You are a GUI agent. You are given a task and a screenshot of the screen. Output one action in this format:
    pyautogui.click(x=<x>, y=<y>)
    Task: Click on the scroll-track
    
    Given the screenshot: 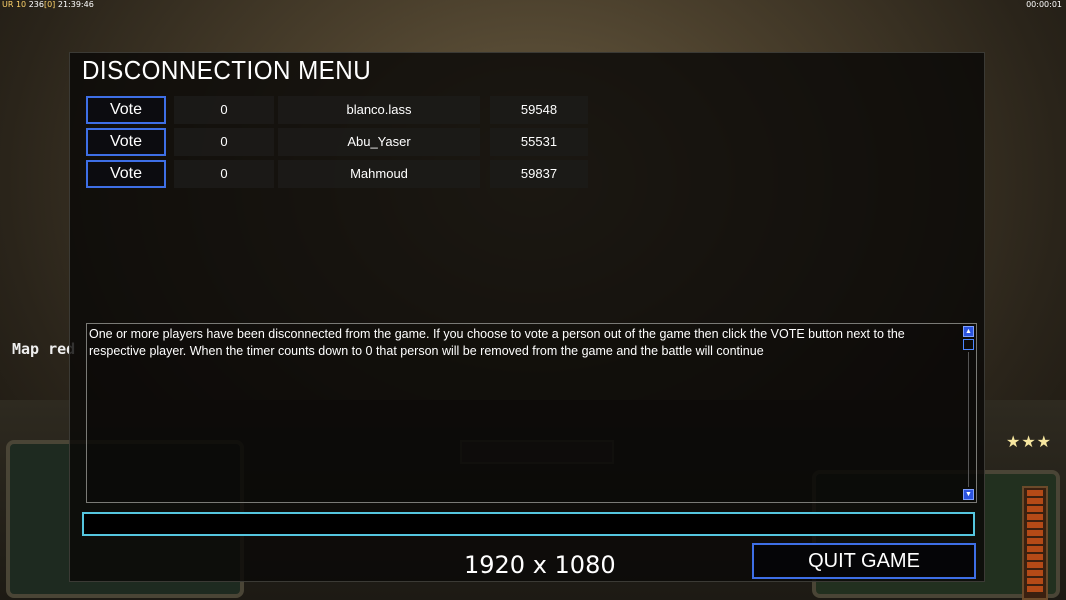 What is the action you would take?
    pyautogui.click(x=968, y=419)
    